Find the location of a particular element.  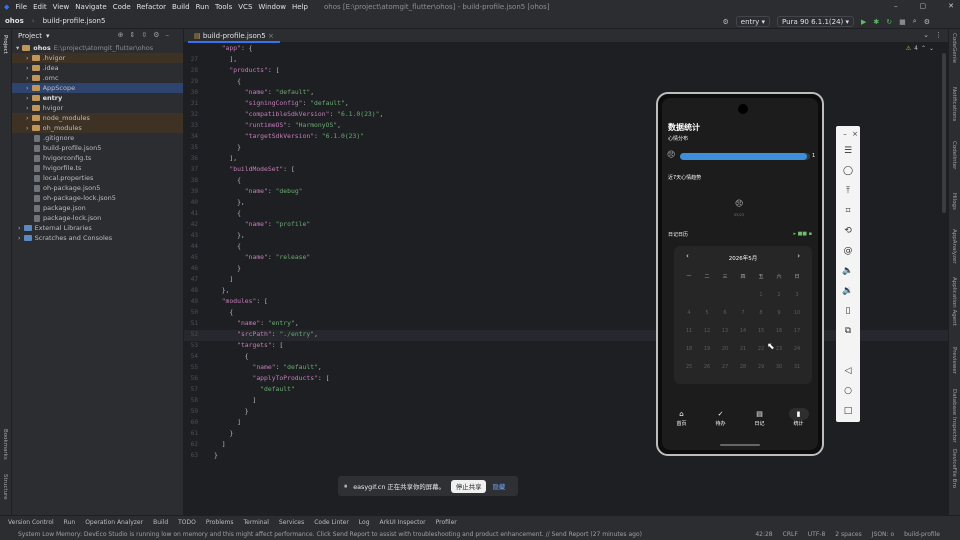

rotate-icon: ⟲ is located at coordinates (848, 231).